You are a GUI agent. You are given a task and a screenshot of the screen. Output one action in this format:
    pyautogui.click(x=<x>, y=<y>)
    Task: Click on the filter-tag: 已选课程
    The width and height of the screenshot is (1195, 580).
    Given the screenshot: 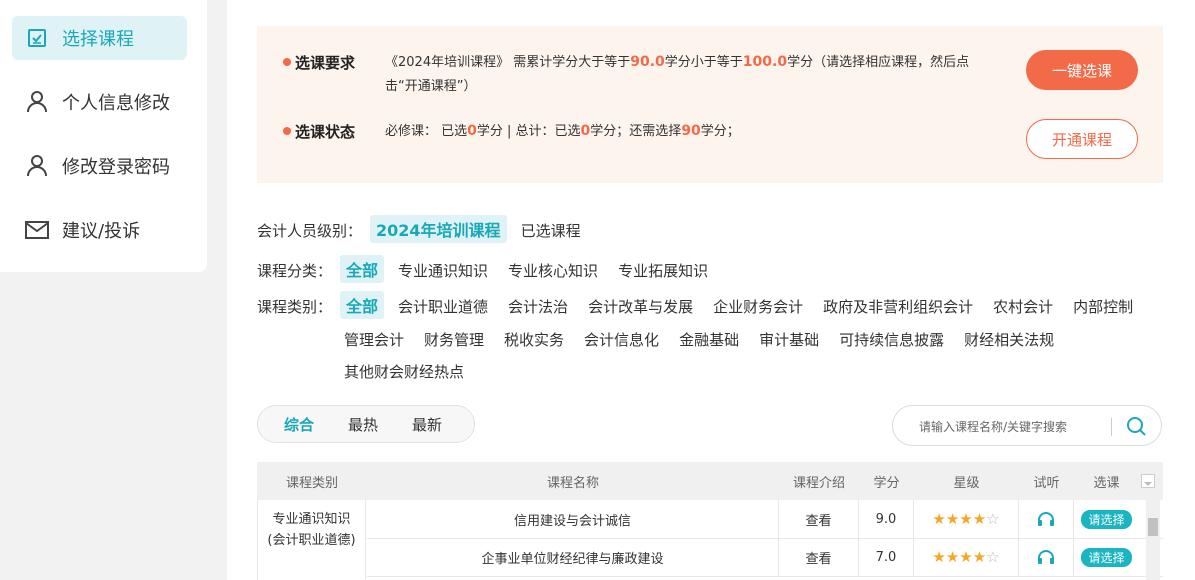 What is the action you would take?
    pyautogui.click(x=551, y=230)
    